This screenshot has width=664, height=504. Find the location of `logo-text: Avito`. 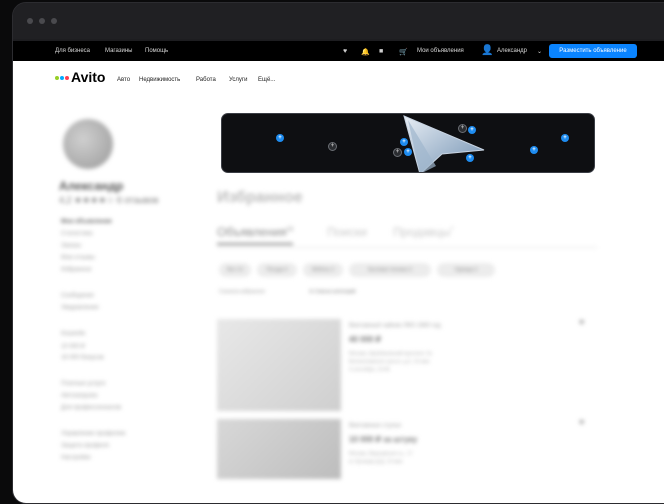

logo-text: Avito is located at coordinates (88, 77).